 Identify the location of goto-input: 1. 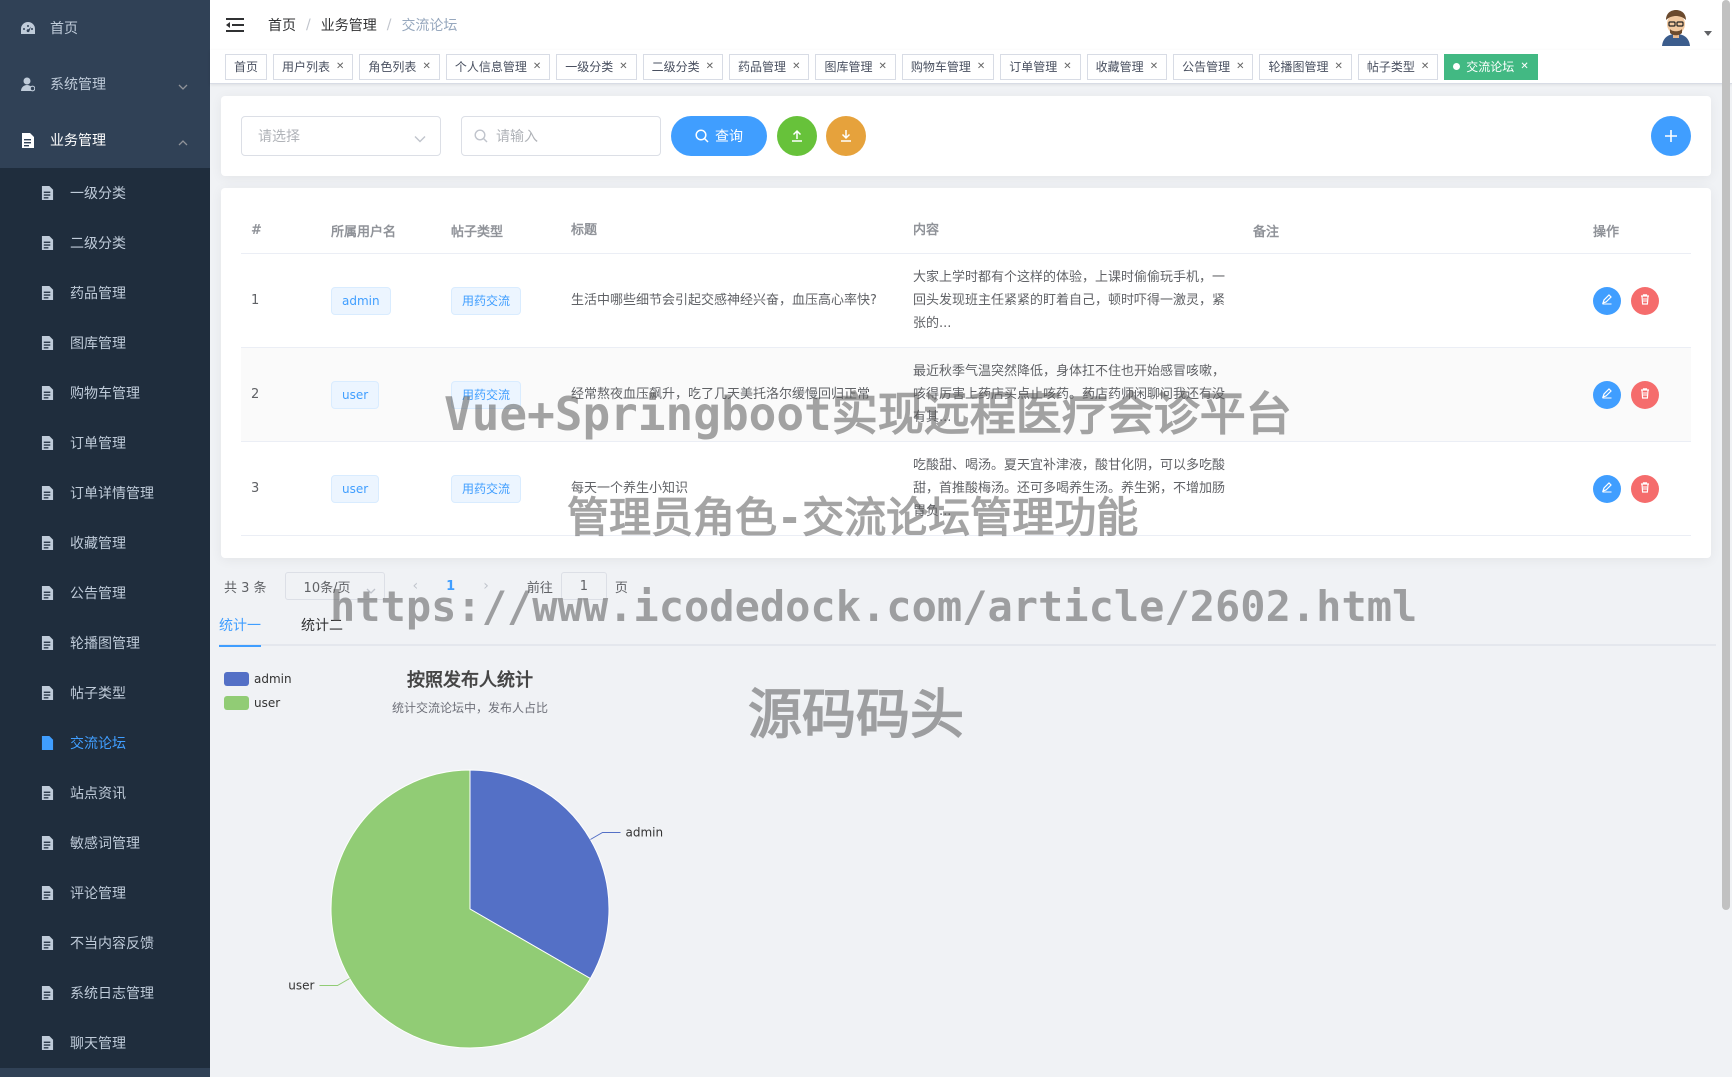
(583, 586).